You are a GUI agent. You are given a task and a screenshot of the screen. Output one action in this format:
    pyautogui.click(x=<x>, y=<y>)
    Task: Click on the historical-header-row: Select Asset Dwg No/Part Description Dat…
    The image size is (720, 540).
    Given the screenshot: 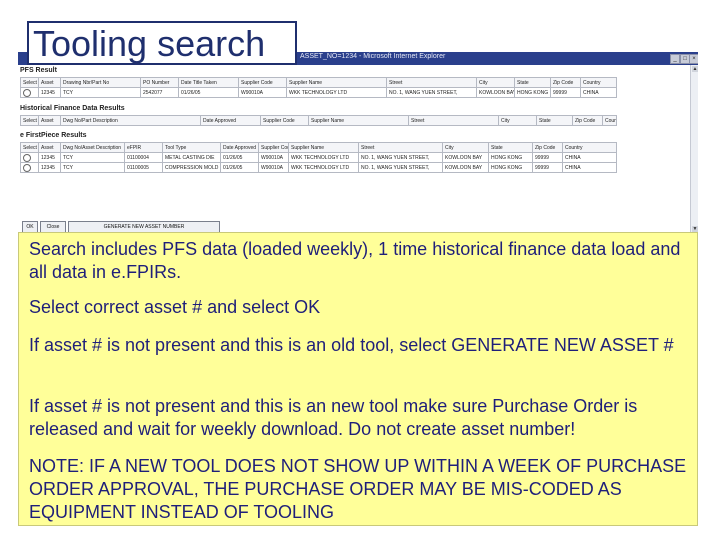 What is the action you would take?
    pyautogui.click(x=318, y=120)
    